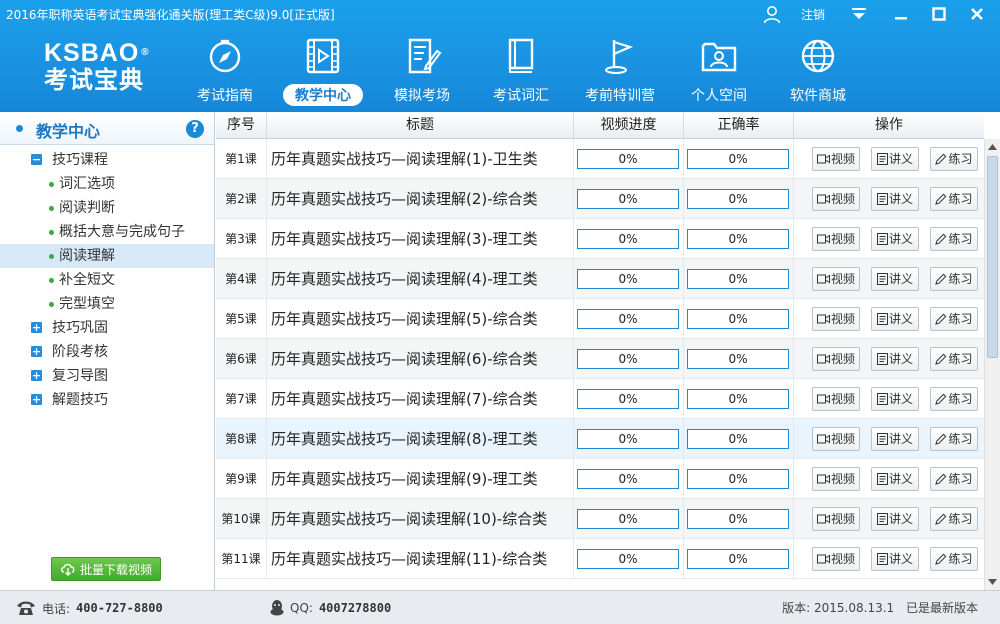 This screenshot has width=1000, height=624. What do you see at coordinates (600, 479) in the screenshot?
I see `table-row: 第9课 历年真题实战技巧—阅读理解(9)-理工类 0% 0% 视频 讲义 练习` at bounding box center [600, 479].